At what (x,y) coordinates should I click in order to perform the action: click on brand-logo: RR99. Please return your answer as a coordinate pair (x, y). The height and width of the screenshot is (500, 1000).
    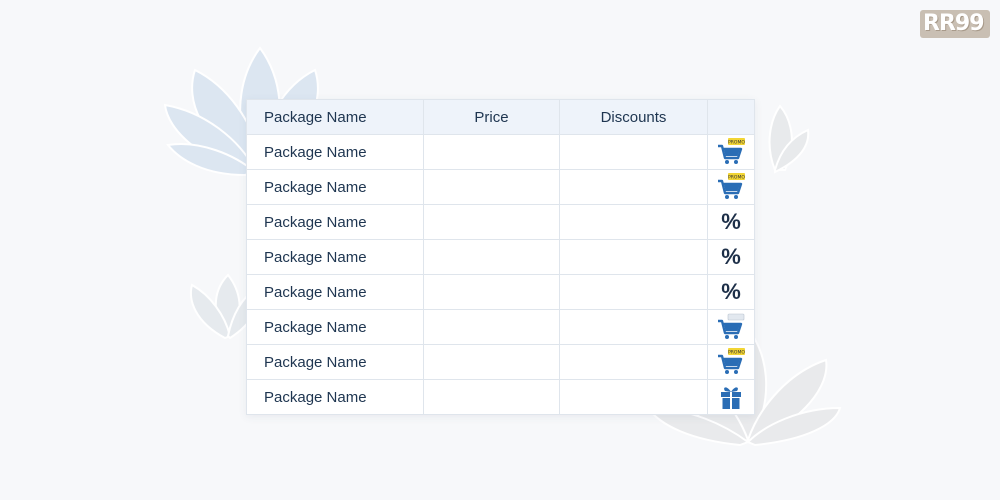
    Looking at the image, I should click on (955, 24).